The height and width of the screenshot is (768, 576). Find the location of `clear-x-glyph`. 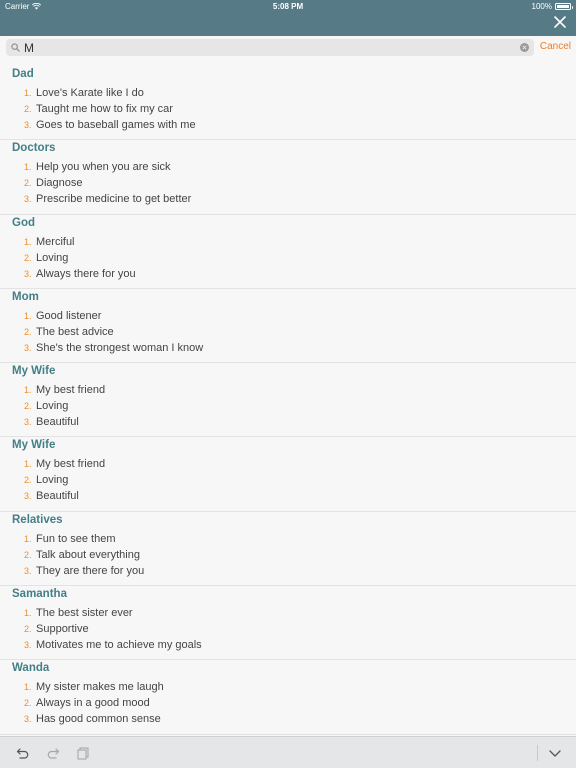

clear-x-glyph is located at coordinates (524, 47).